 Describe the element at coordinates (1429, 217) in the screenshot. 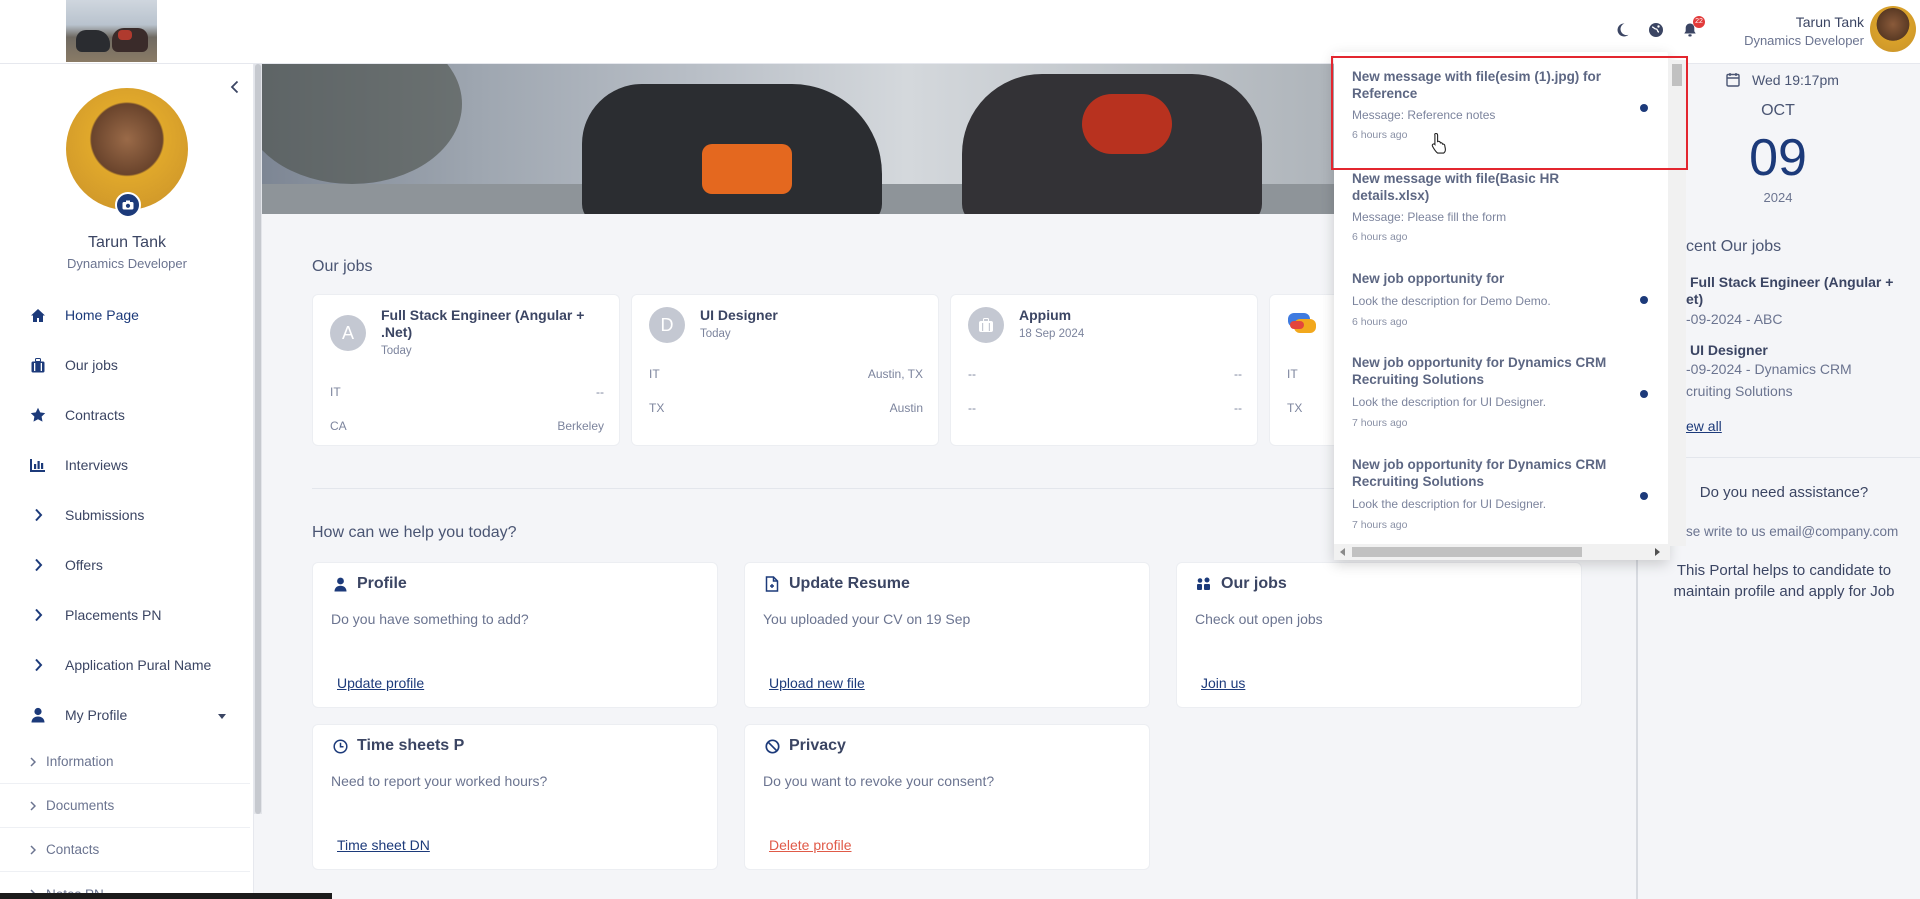

I see `notification-message: Message: Please fill the form` at that location.